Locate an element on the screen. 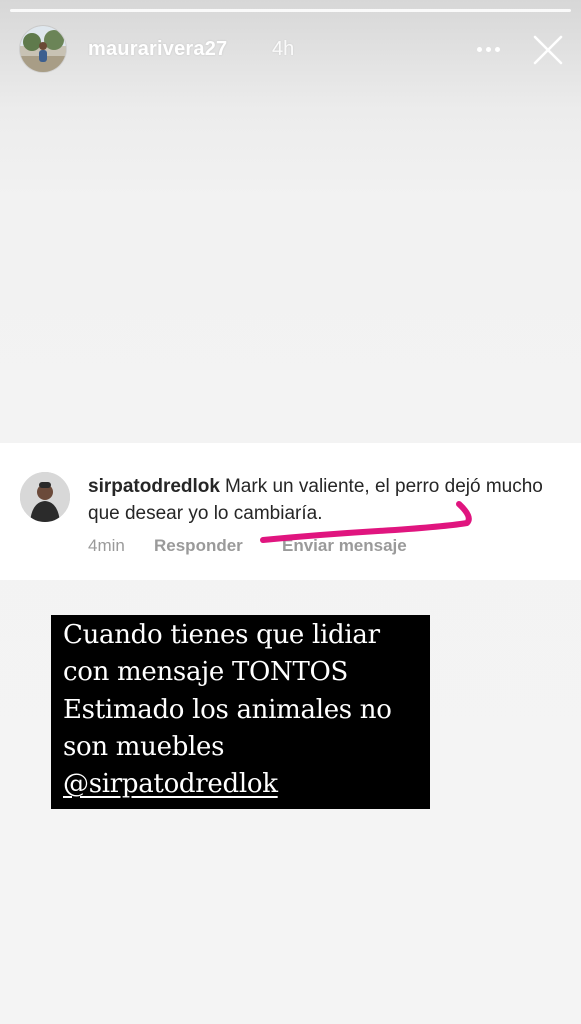  story-timestamp: 4h is located at coordinates (283, 49).